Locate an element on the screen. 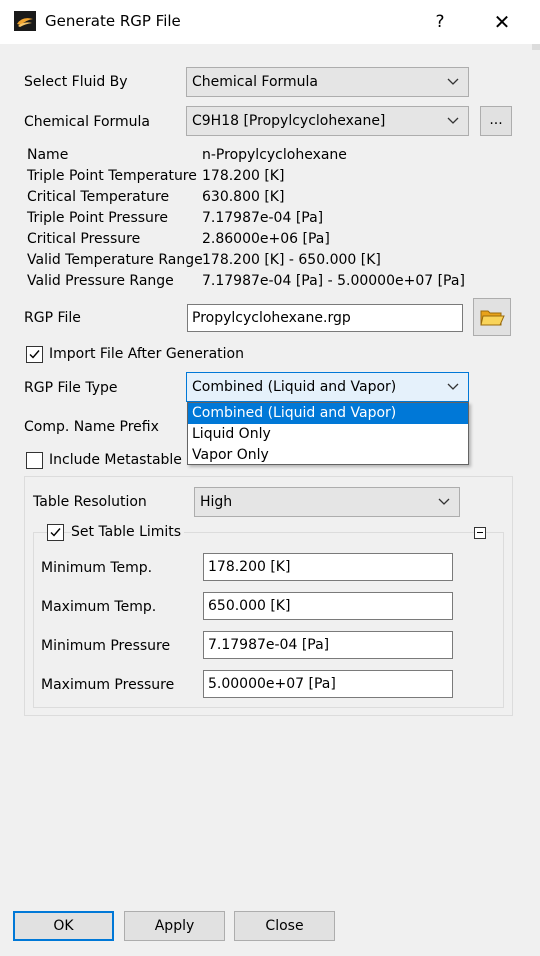 Image resolution: width=540 pixels, height=956 pixels. set-table-limits-label: Set Table Limits is located at coordinates (128, 532).